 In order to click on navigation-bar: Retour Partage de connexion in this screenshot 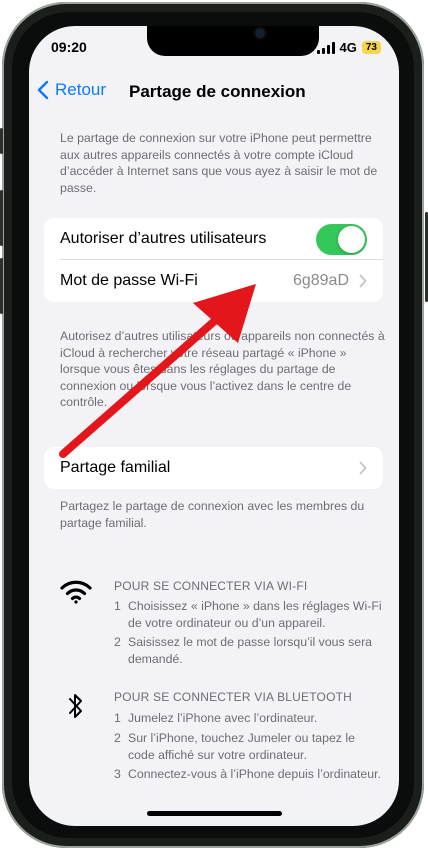, I will do `click(214, 95)`.